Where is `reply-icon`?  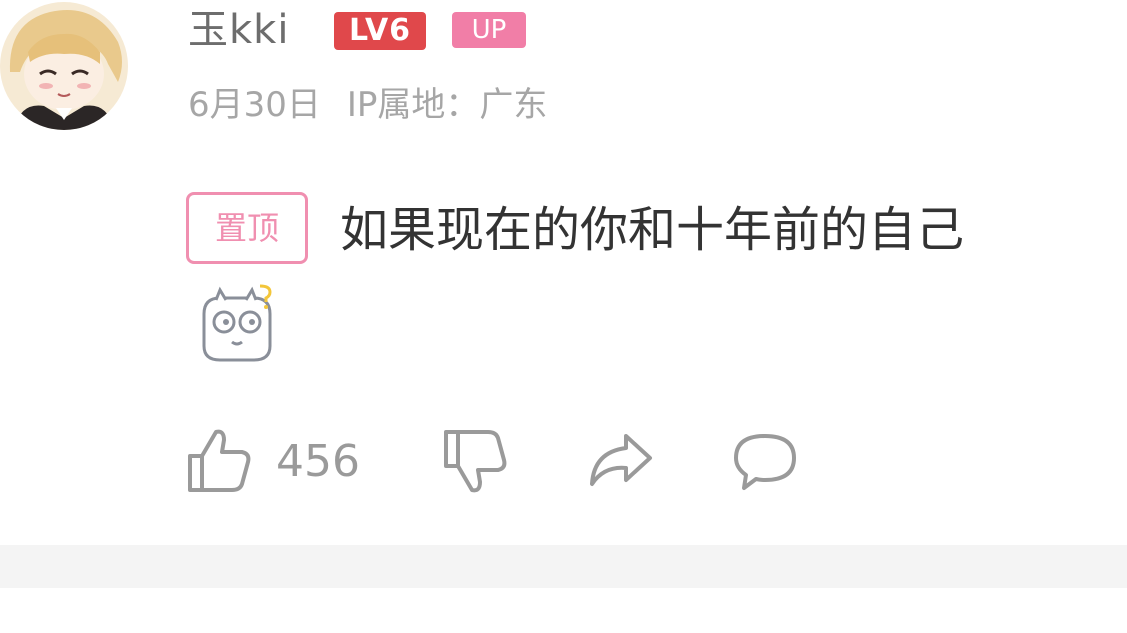
reply-icon is located at coordinates (765, 461).